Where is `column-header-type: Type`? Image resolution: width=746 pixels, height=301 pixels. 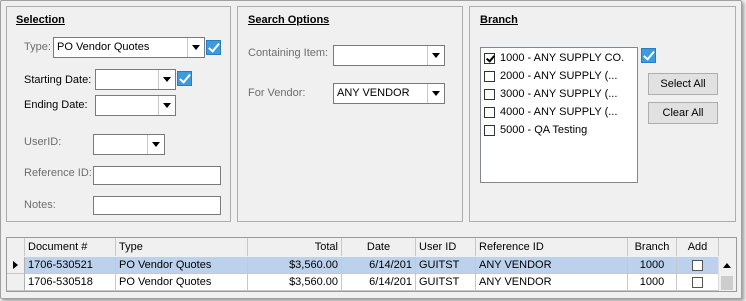 column-header-type: Type is located at coordinates (182, 247).